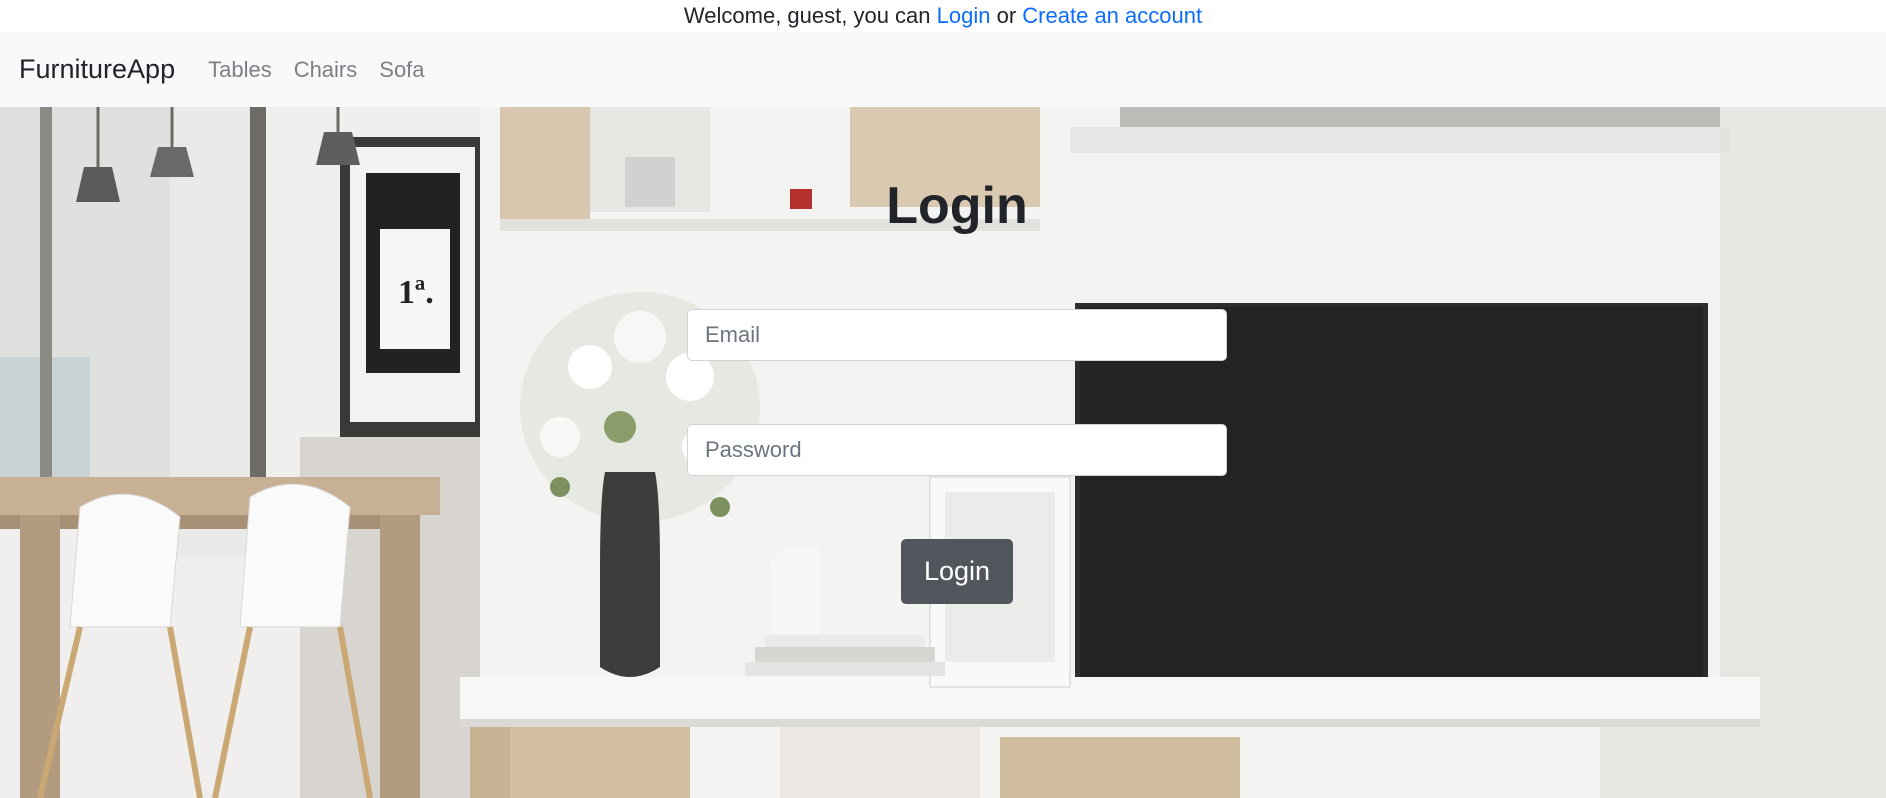 This screenshot has height=798, width=1886. I want to click on email-input, so click(957, 335).